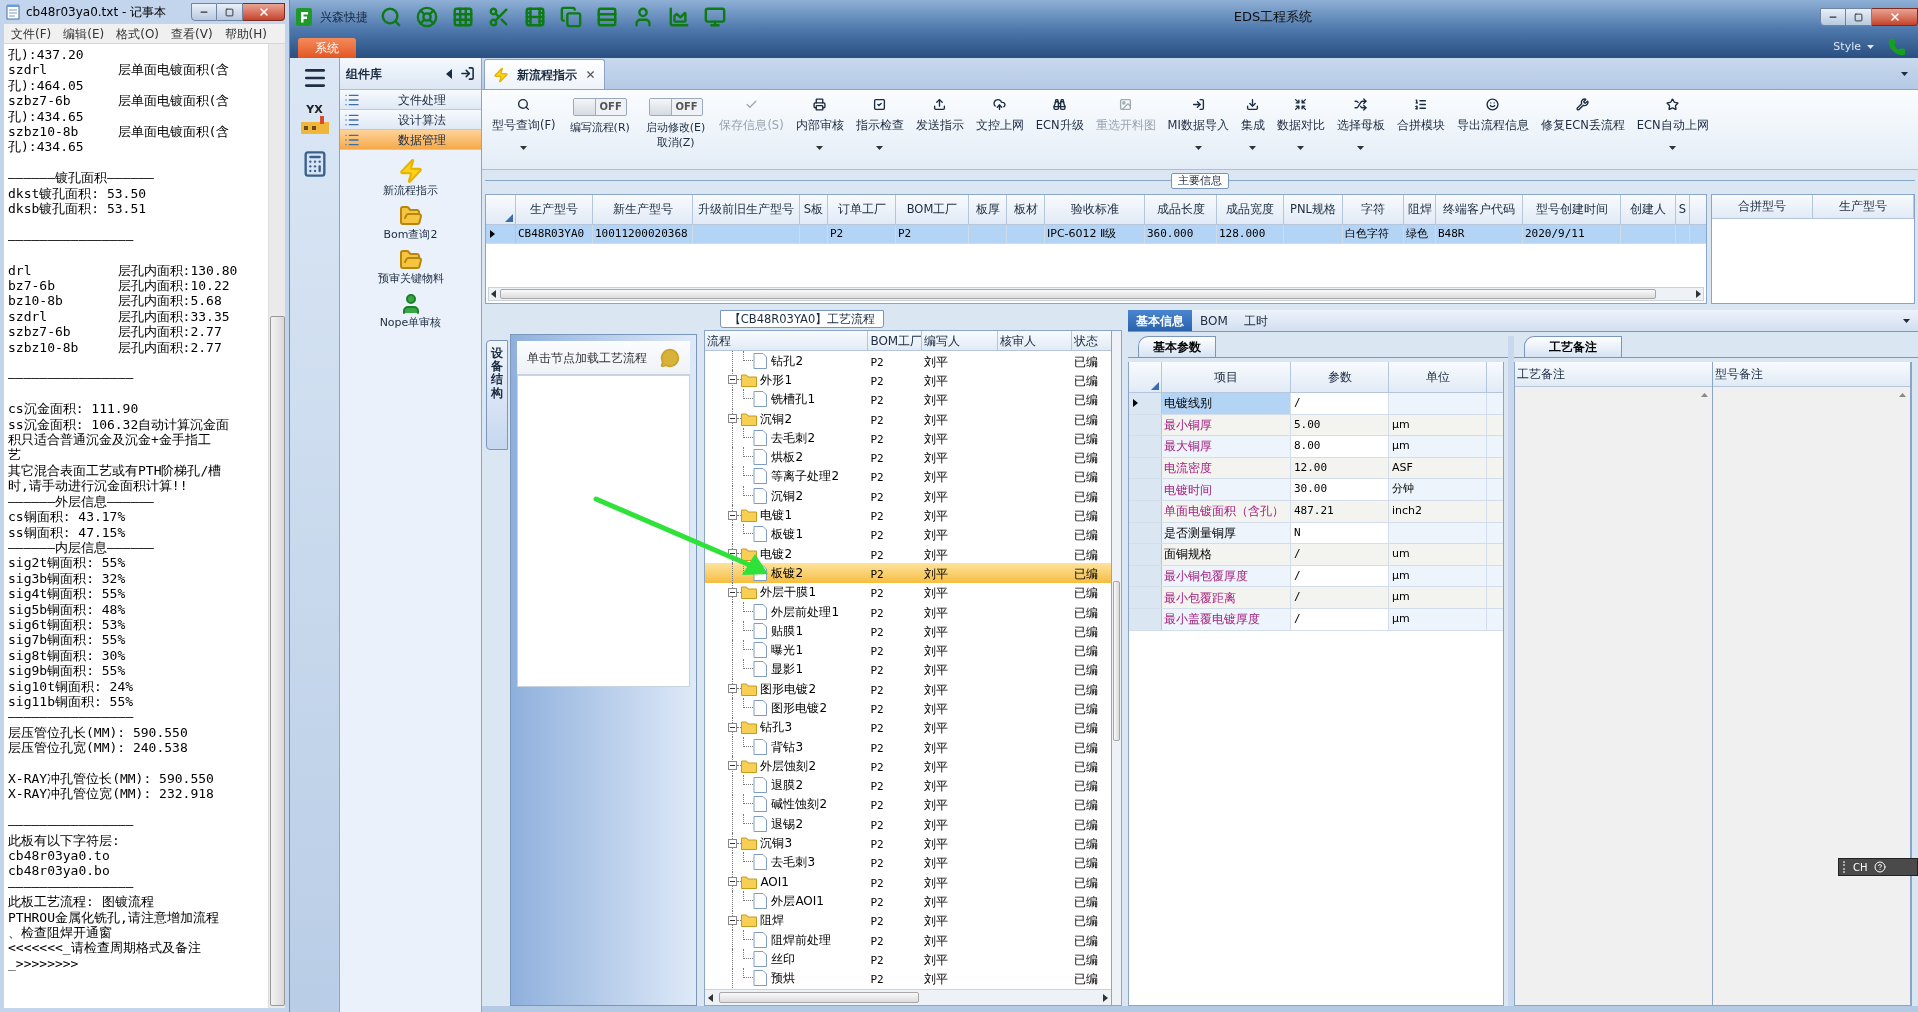  What do you see at coordinates (571, 17) in the screenshot?
I see `copy-icon` at bounding box center [571, 17].